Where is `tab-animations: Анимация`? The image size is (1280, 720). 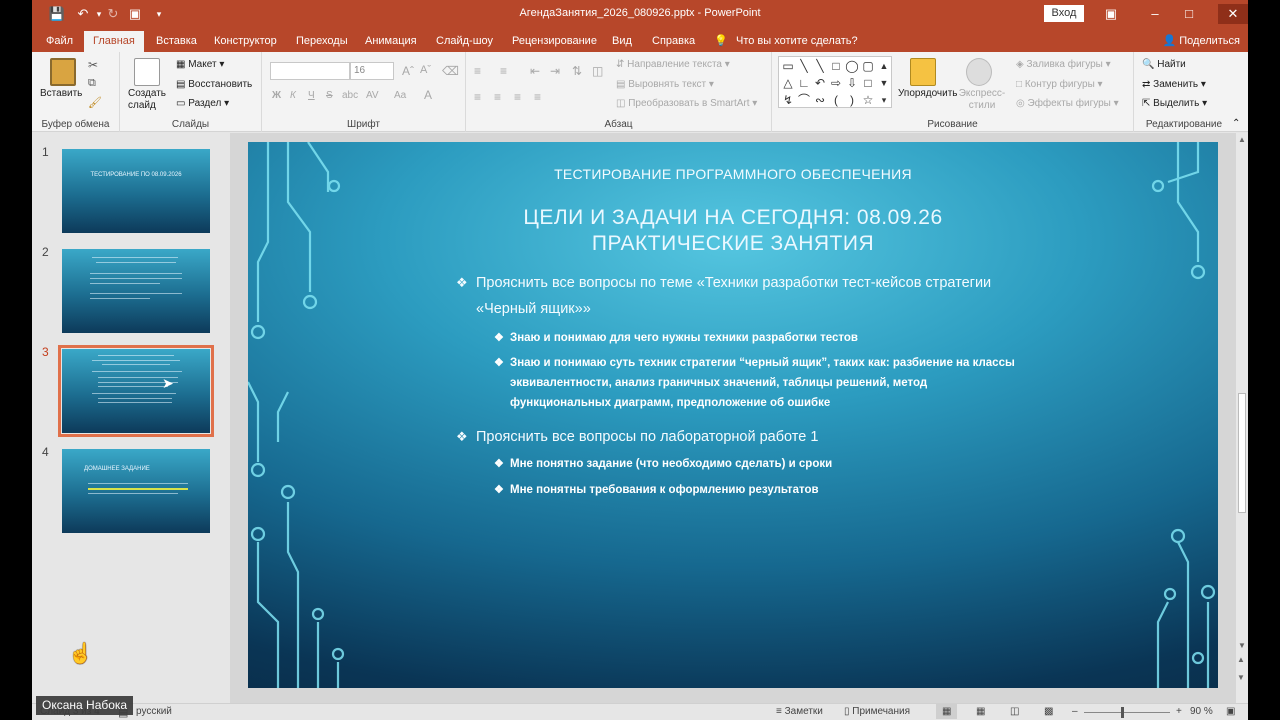
tab-animations: Анимация is located at coordinates (391, 41).